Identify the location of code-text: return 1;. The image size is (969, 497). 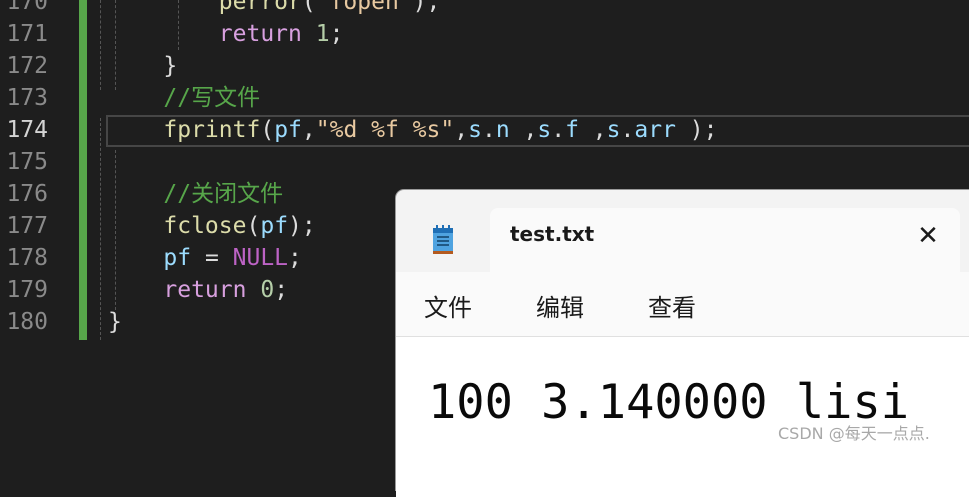
(226, 34).